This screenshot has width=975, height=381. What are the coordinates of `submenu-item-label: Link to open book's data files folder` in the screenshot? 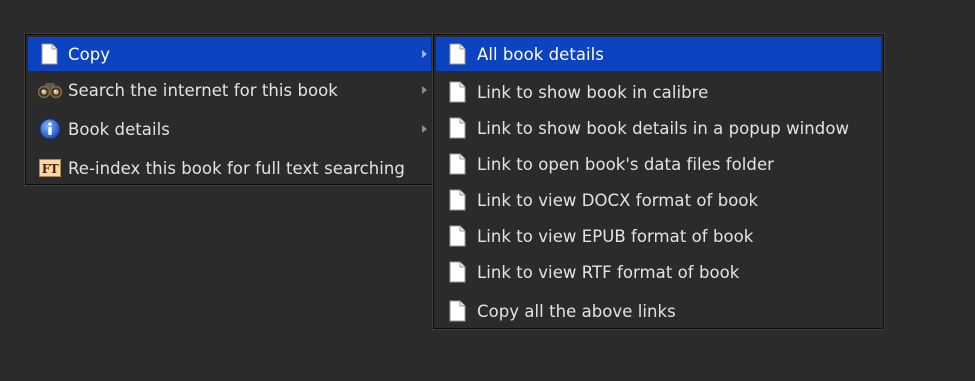 It's located at (625, 164).